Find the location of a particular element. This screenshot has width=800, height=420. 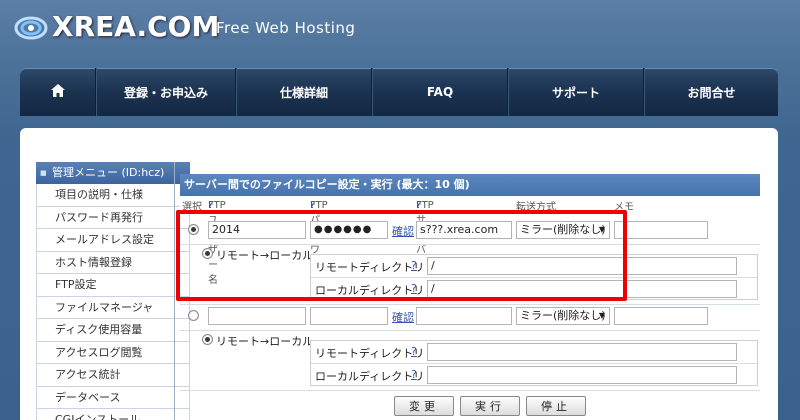

main-nav: 登録・お申込み 仕様詳細 FAQ サポート お問合せ is located at coordinates (399, 92).